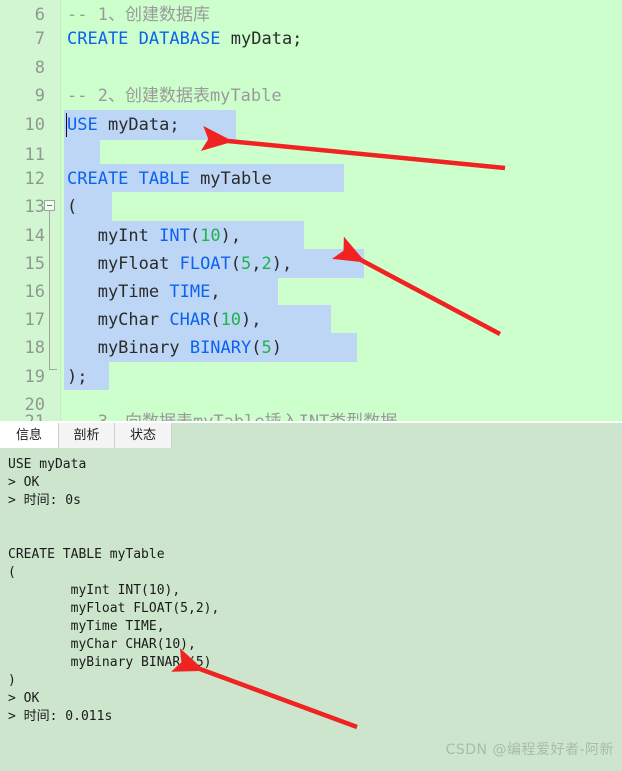 The width and height of the screenshot is (622, 771). What do you see at coordinates (47, 464) in the screenshot?
I see `output-line: USE myData` at bounding box center [47, 464].